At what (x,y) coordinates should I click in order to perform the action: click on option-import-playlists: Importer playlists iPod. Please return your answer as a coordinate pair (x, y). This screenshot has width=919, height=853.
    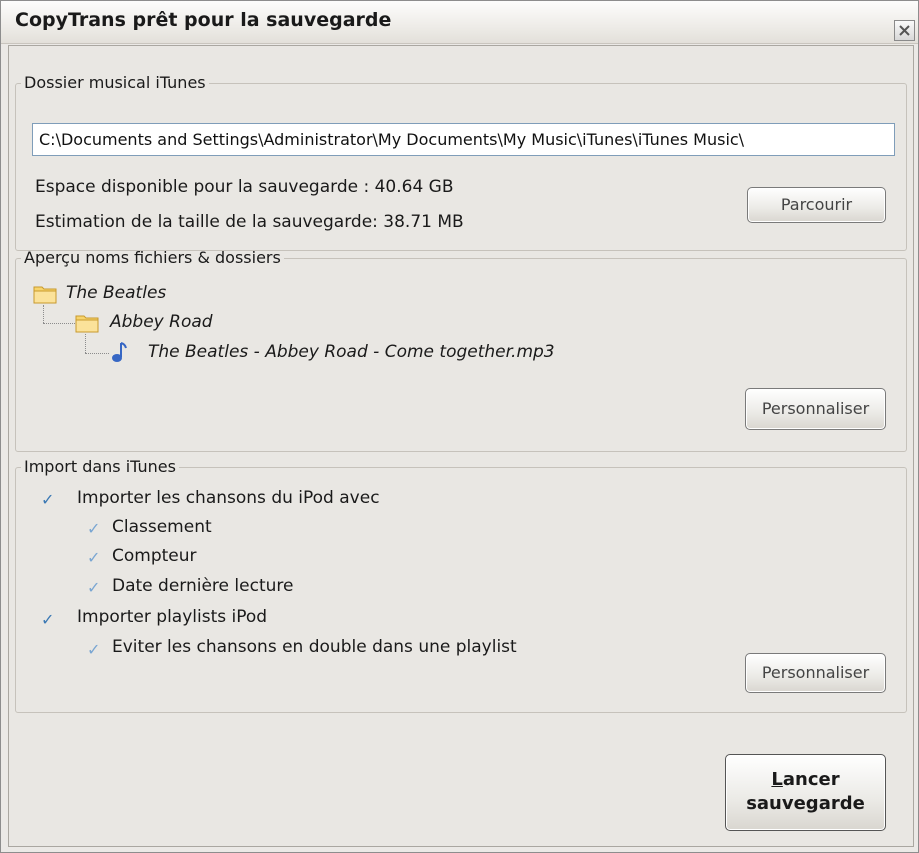
    Looking at the image, I should click on (172, 617).